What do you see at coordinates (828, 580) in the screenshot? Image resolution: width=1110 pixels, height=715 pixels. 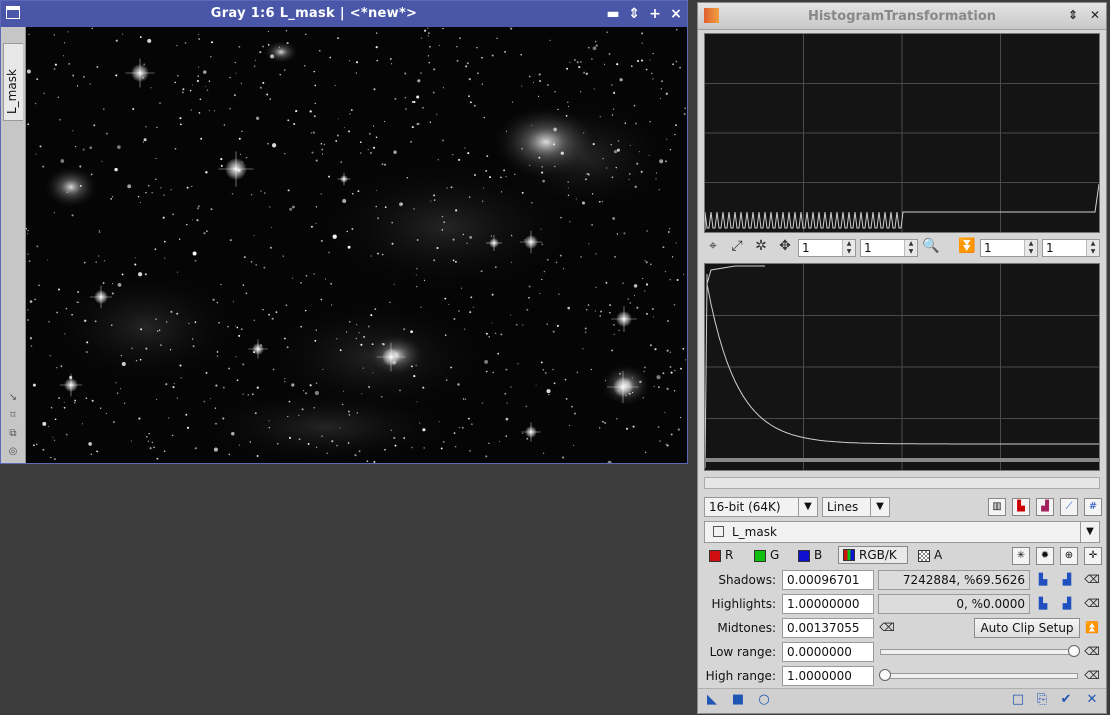 I see `shadows-input: 0.00096701` at bounding box center [828, 580].